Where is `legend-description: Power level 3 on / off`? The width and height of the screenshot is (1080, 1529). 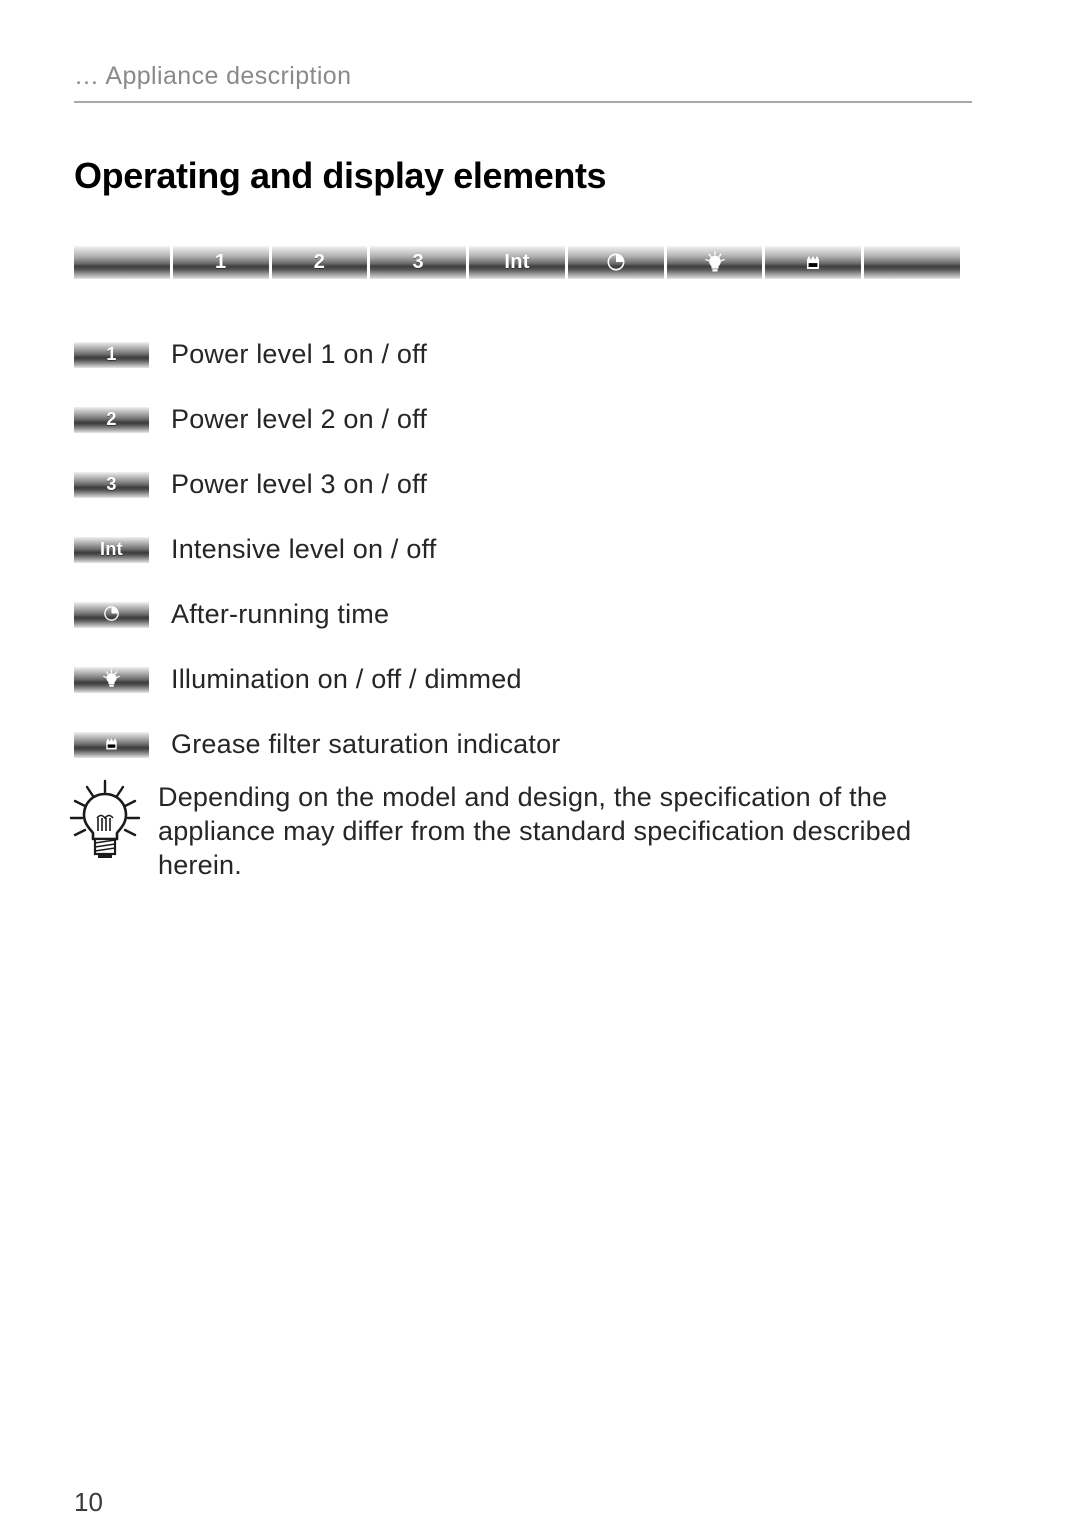
legend-description: Power level 3 on / off is located at coordinates (299, 484).